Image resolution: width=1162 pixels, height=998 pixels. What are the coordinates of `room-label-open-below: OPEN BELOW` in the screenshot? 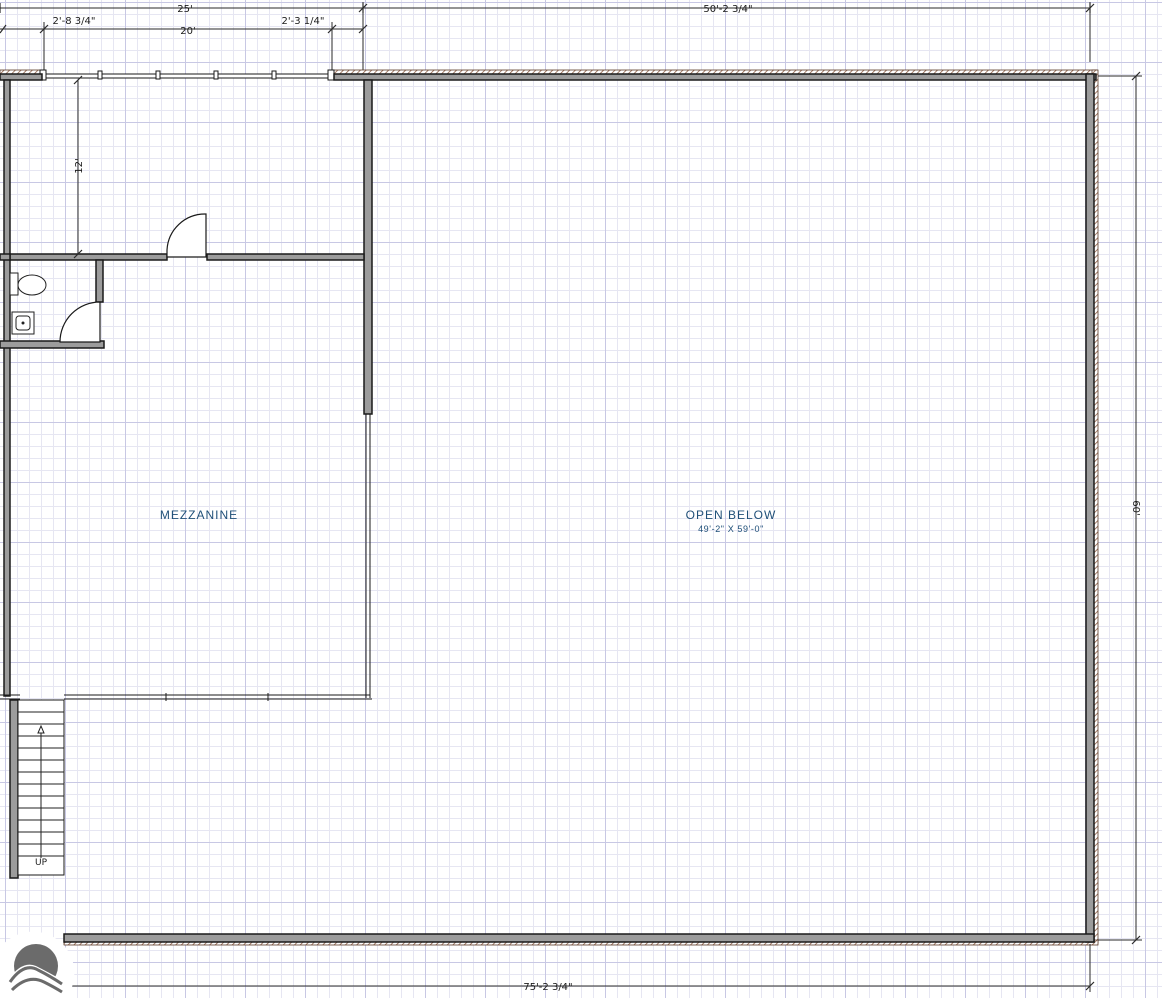 It's located at (731, 515).